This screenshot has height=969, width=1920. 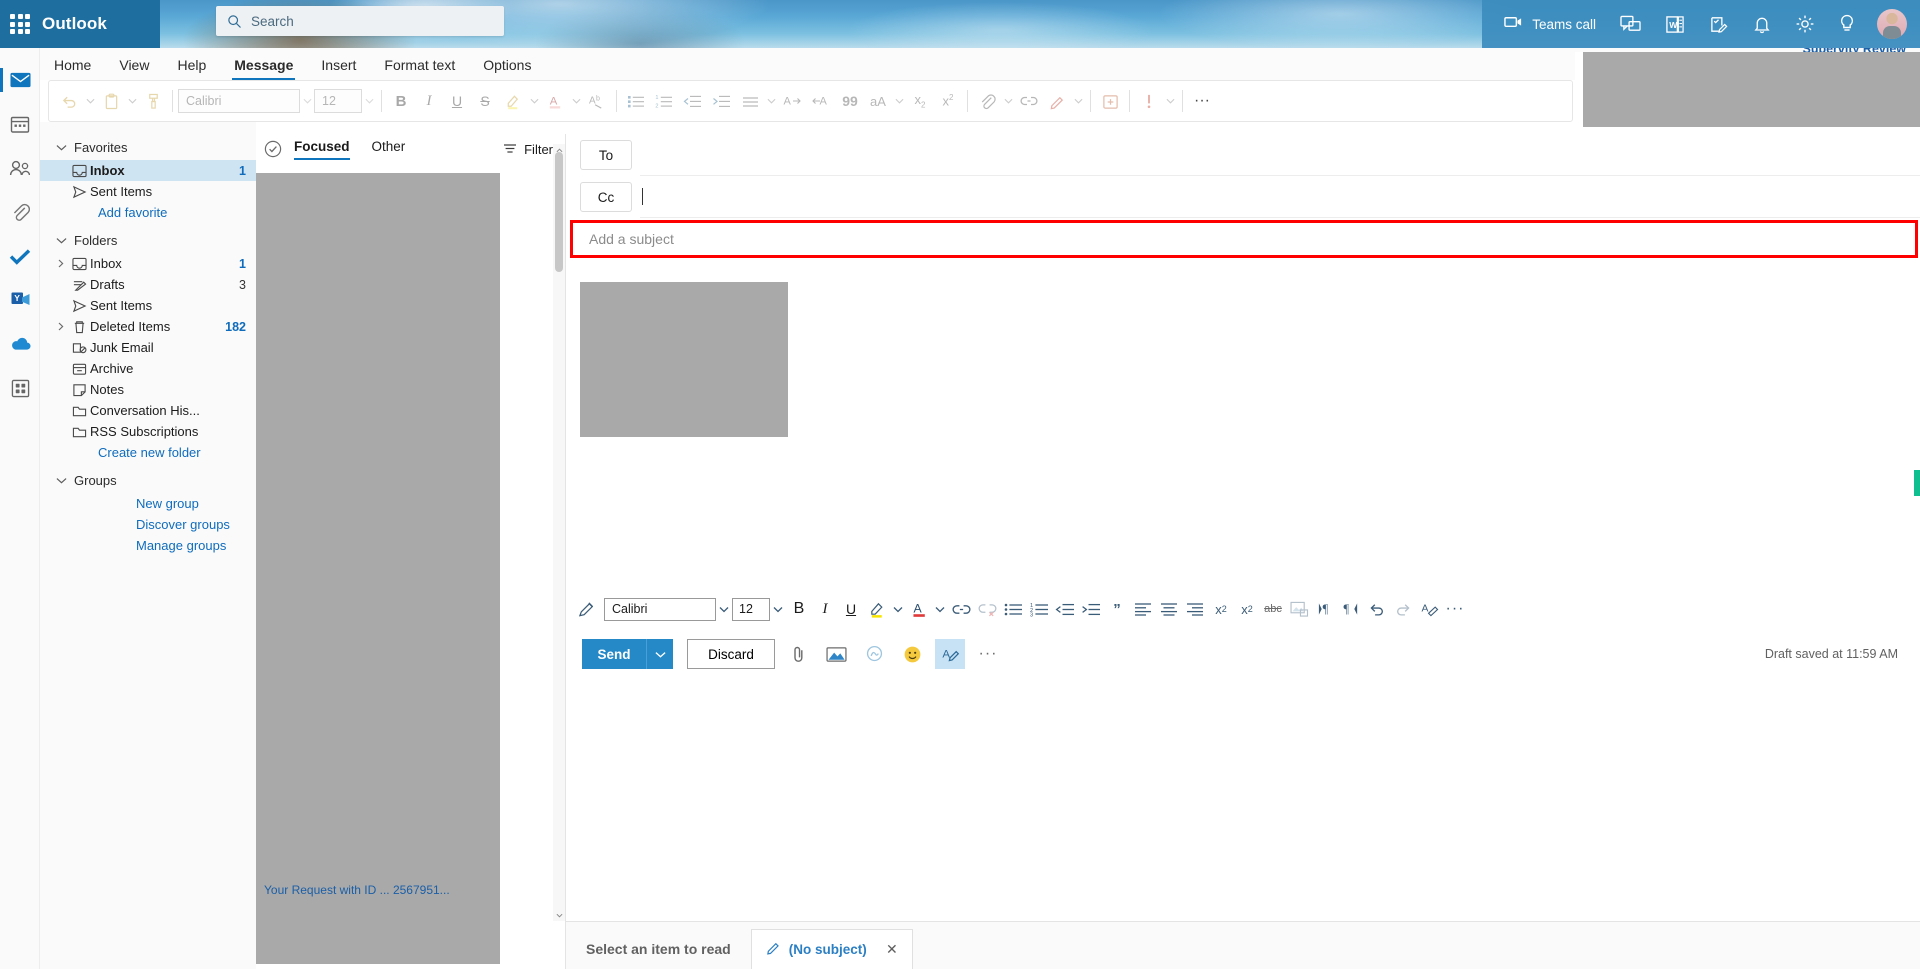 What do you see at coordinates (731, 654) in the screenshot?
I see `discard-button: Discard` at bounding box center [731, 654].